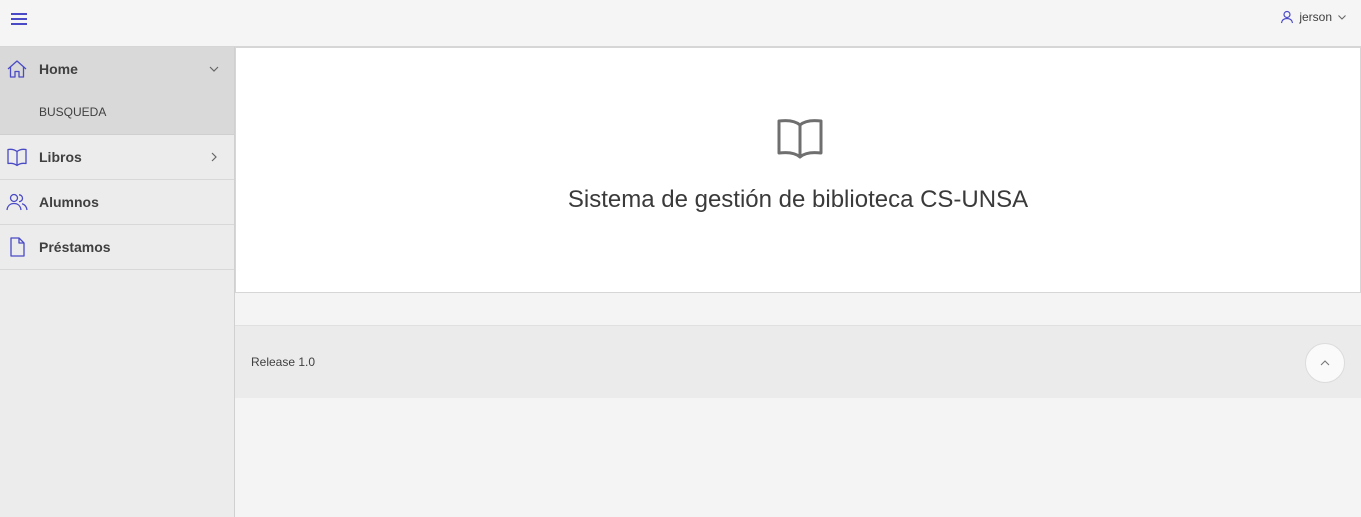 This screenshot has height=517, width=1361. I want to click on sidebar-subitem-busqueda: BUSQUEDA, so click(117, 112).